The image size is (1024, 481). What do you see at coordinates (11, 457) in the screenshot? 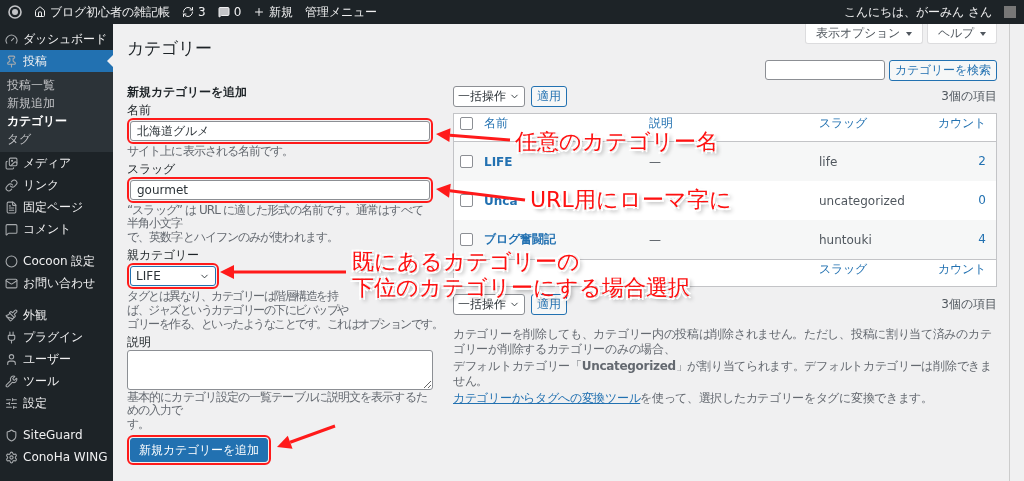
I see `gear-icon` at bounding box center [11, 457].